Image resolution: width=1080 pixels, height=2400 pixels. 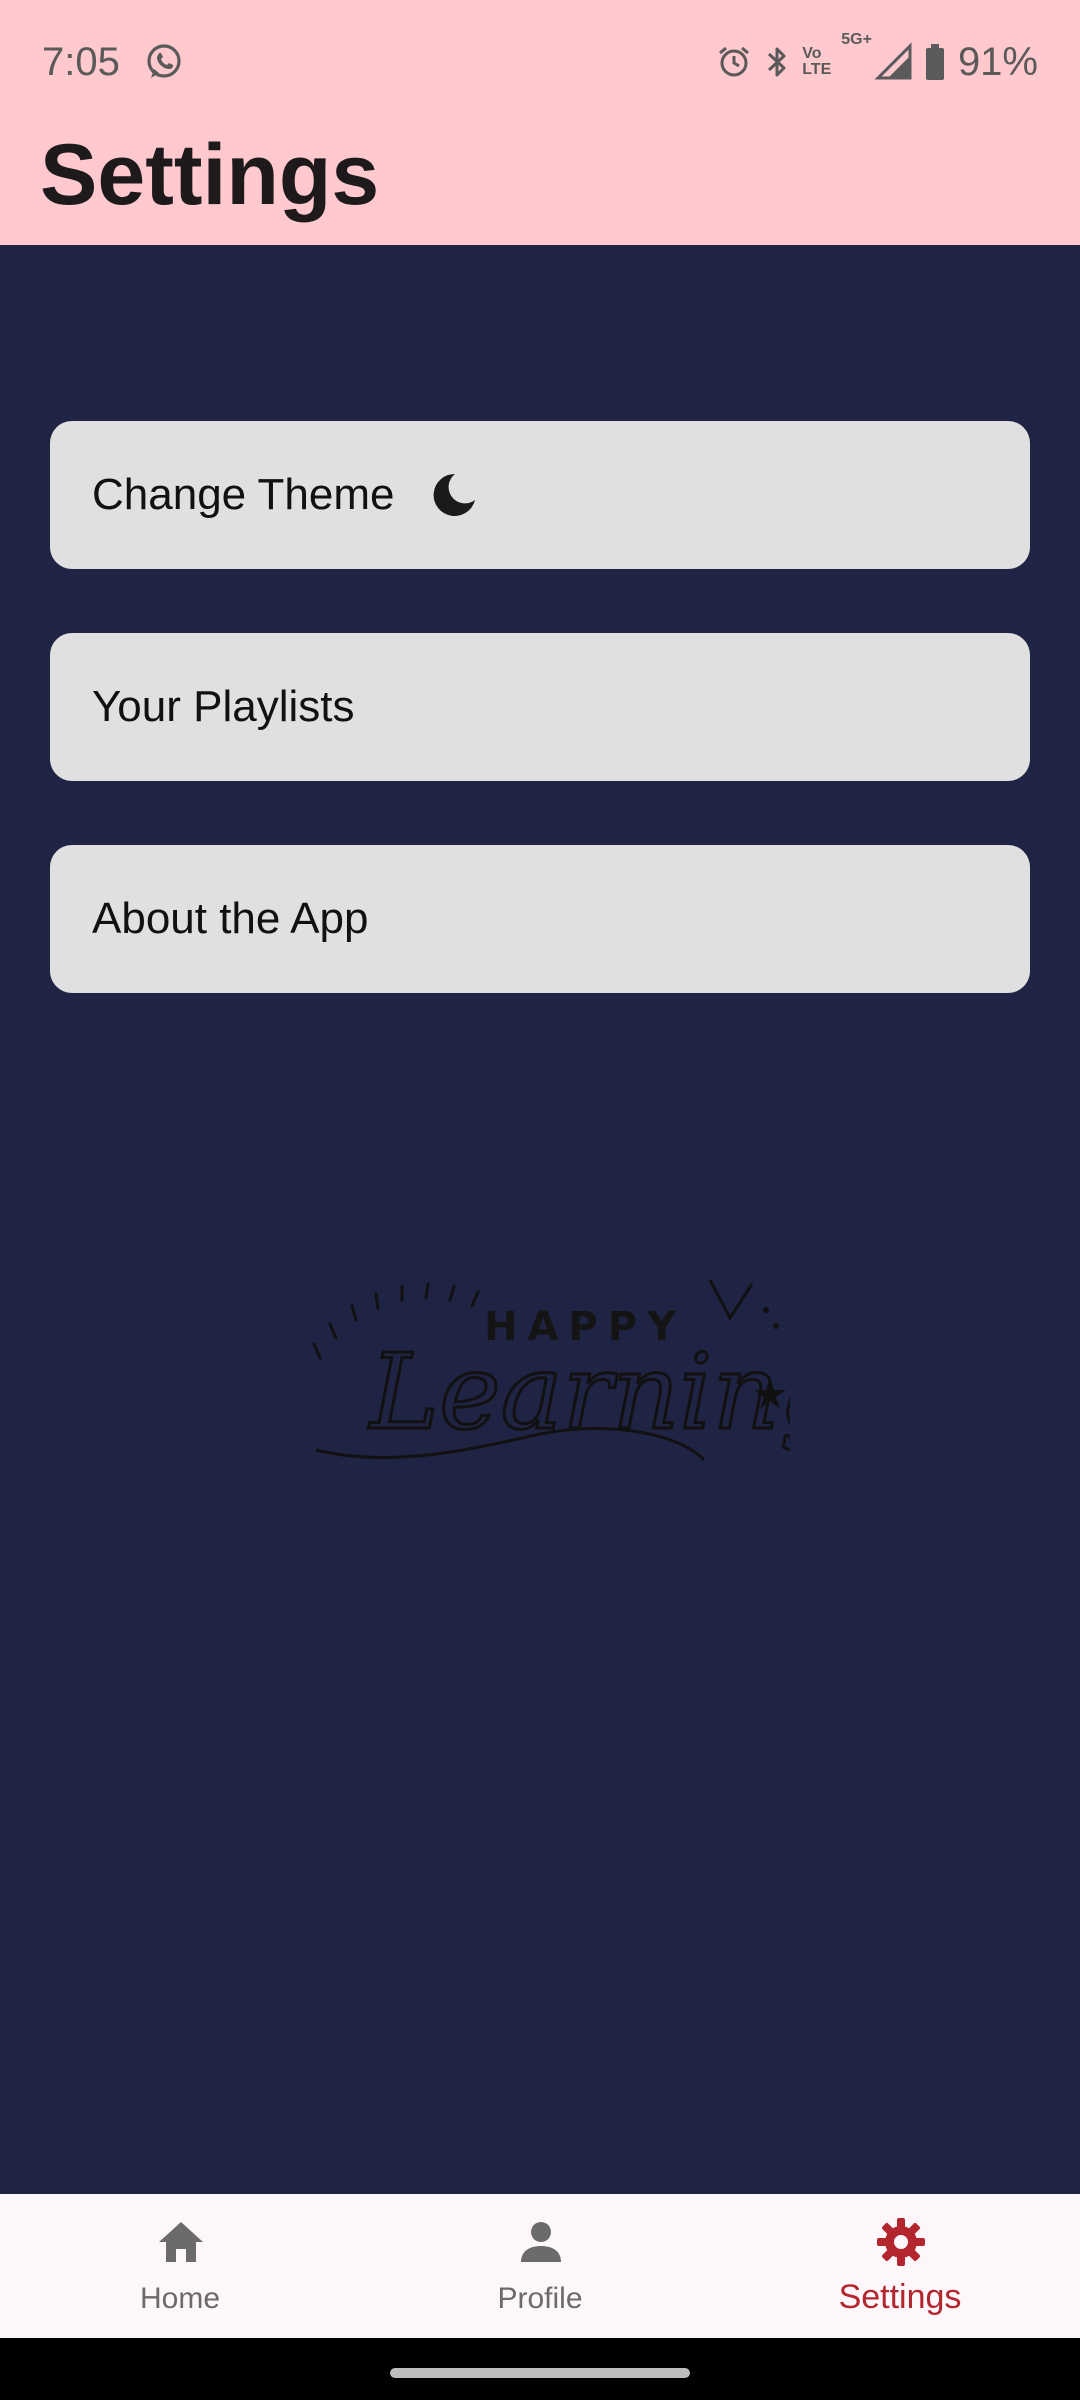 I want to click on person-icon, so click(x=541, y=2242).